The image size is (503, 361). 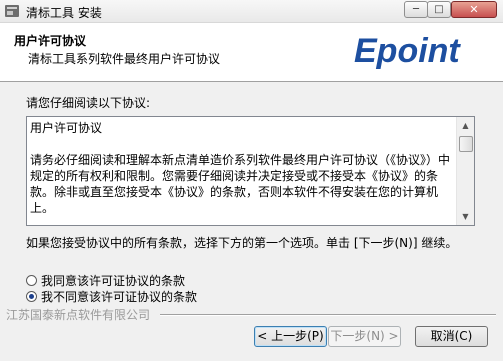 I want to click on cancel-button: 取消(C), so click(x=451, y=336).